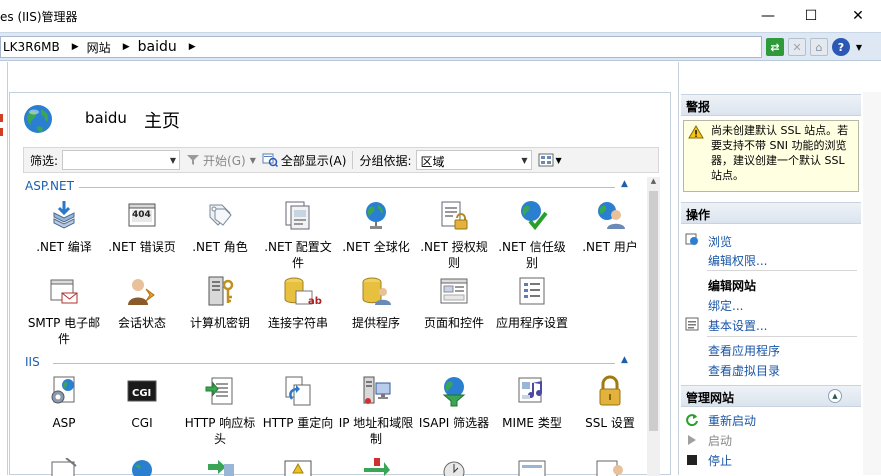 The height and width of the screenshot is (476, 881). I want to click on net-globalization-icon, so click(376, 215).